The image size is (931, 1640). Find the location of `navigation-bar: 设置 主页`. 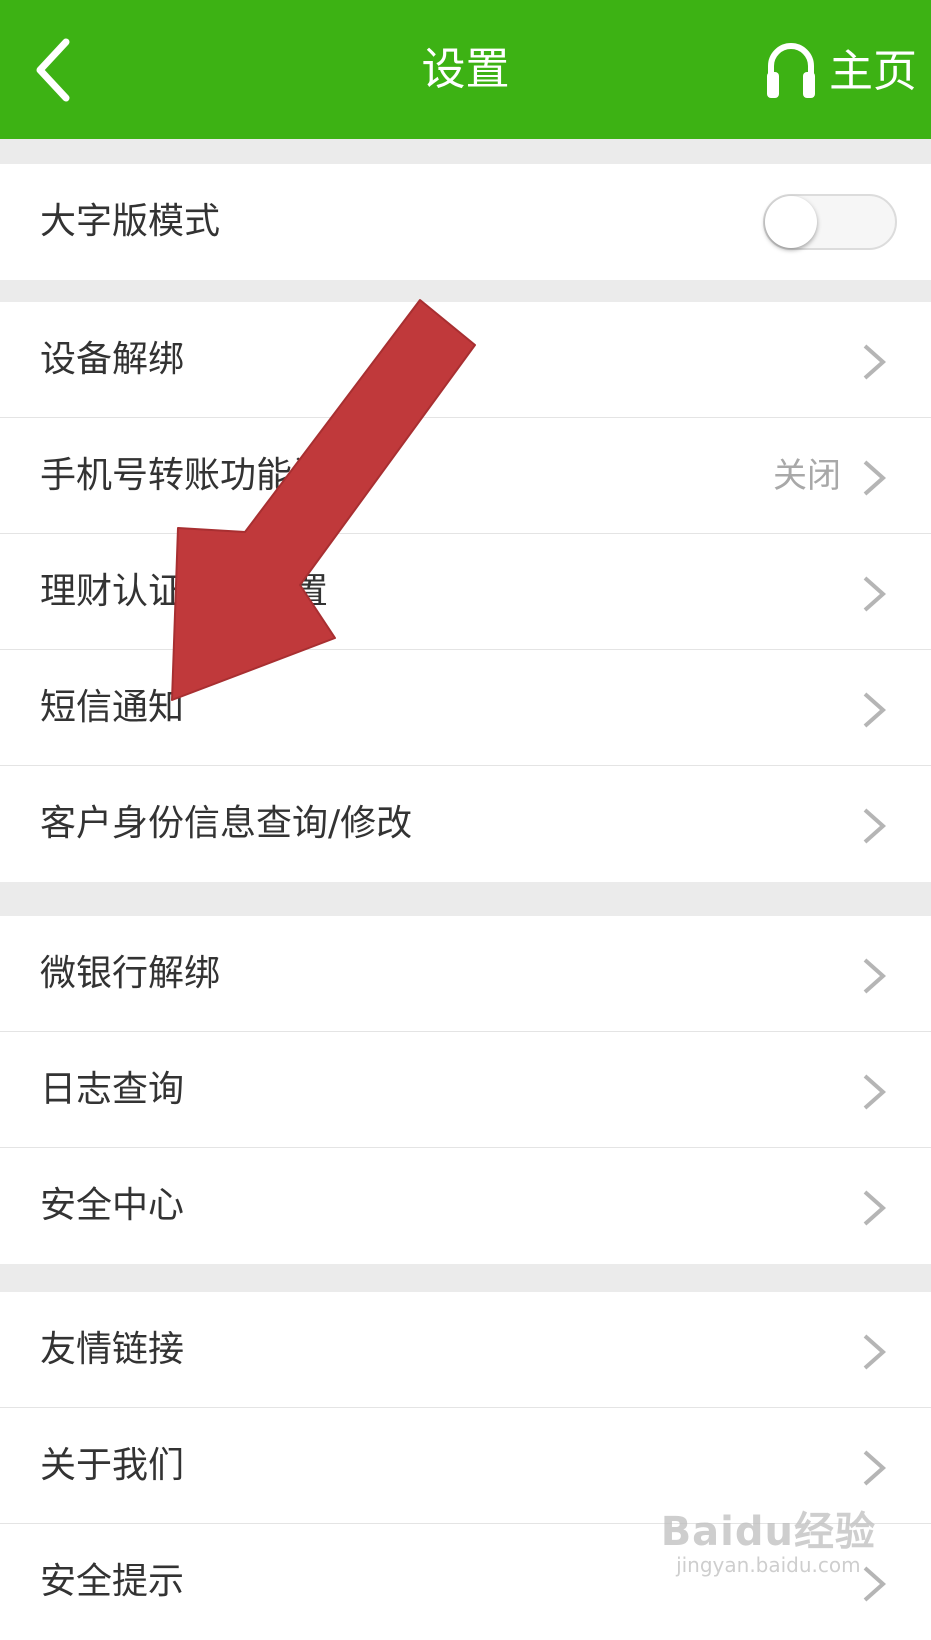

navigation-bar: 设置 主页 is located at coordinates (465, 69).